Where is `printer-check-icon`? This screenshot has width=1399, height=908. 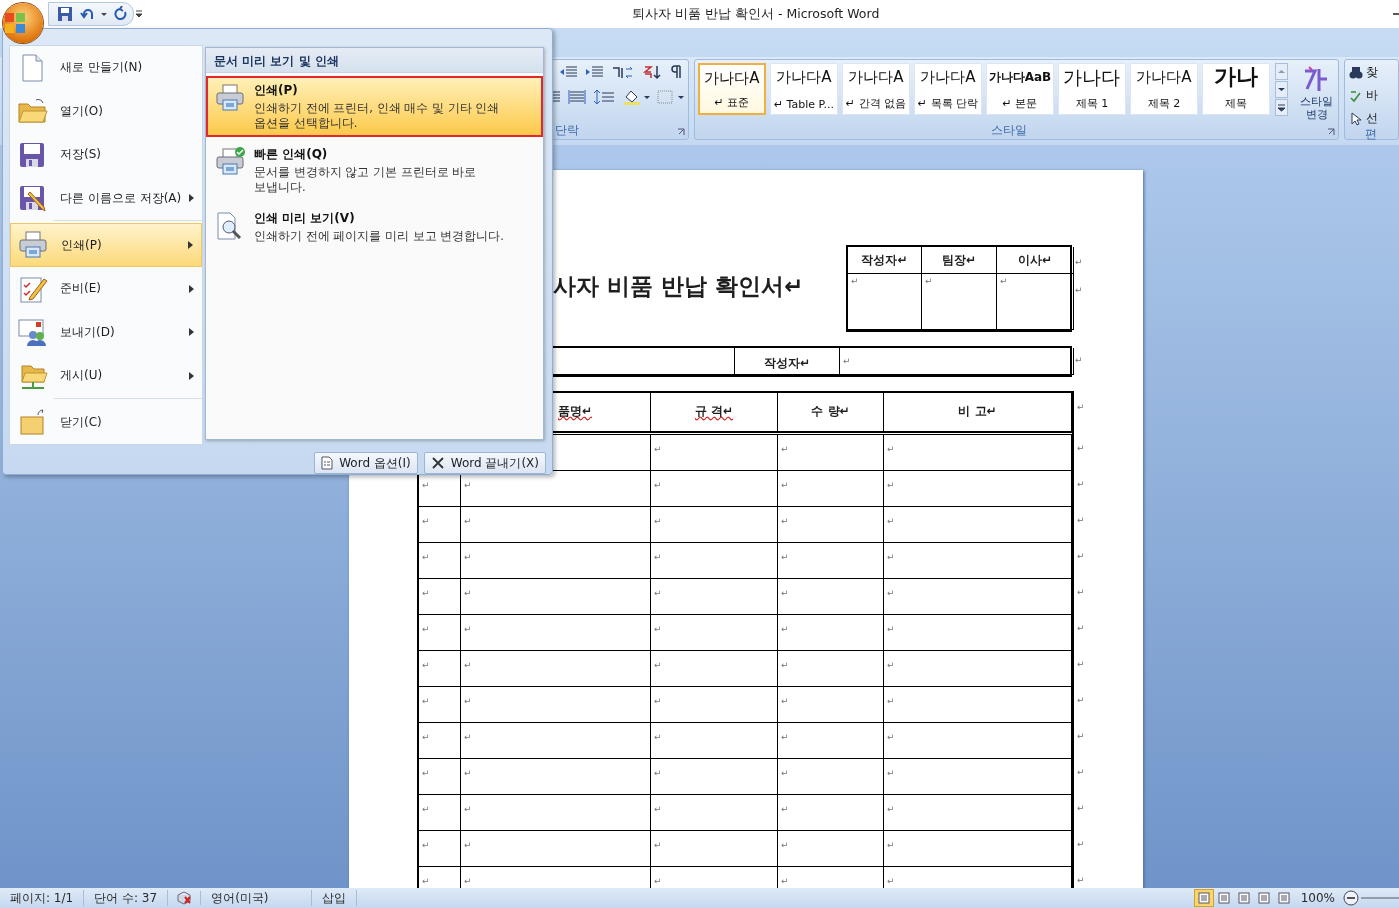
printer-check-icon is located at coordinates (230, 162).